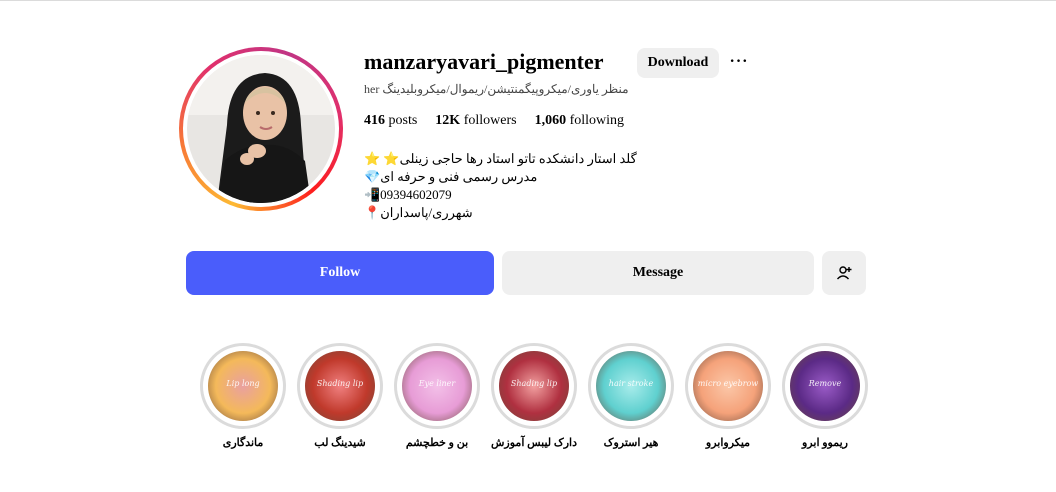 This screenshot has height=492, width=1056. Describe the element at coordinates (631, 443) in the screenshot. I see `highlight-label: هیر استروک` at that location.